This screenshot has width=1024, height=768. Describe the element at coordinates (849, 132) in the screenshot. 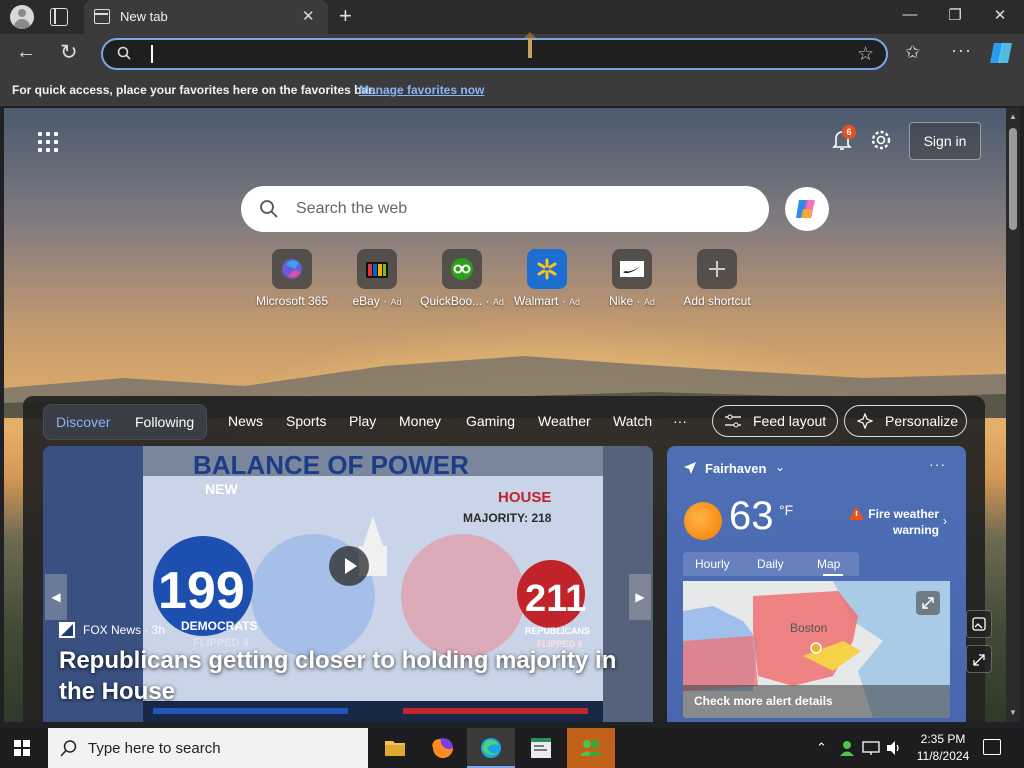

I see `notifications-badge: 6` at that location.